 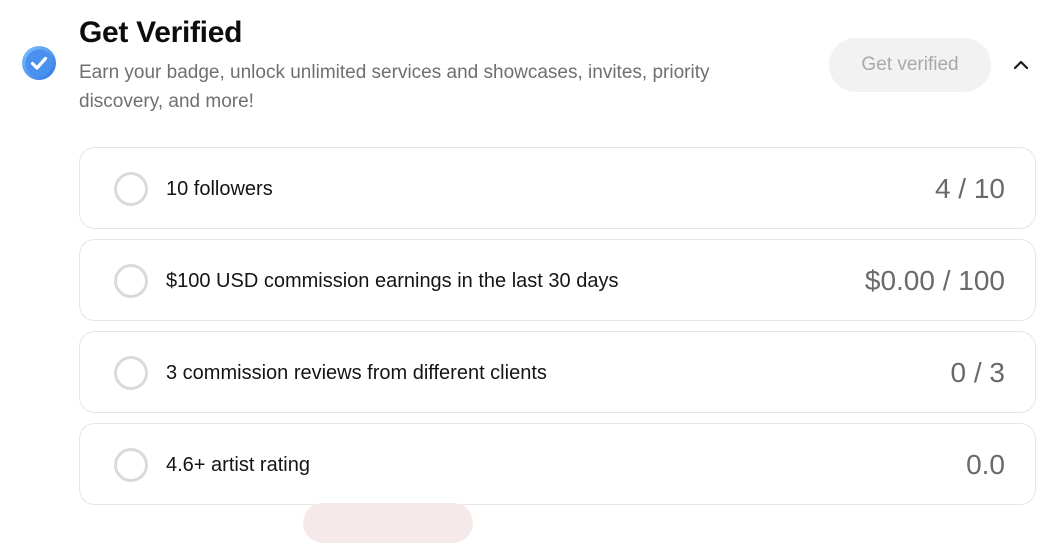 I want to click on requirement-progress: 0 / 3, so click(x=977, y=372).